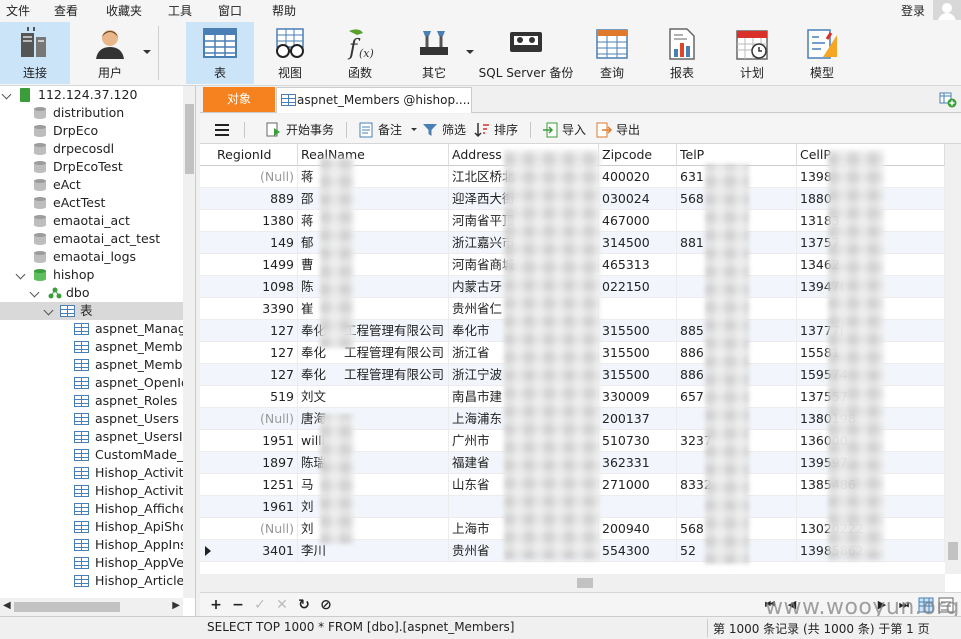  I want to click on import-button: 导入, so click(564, 130).